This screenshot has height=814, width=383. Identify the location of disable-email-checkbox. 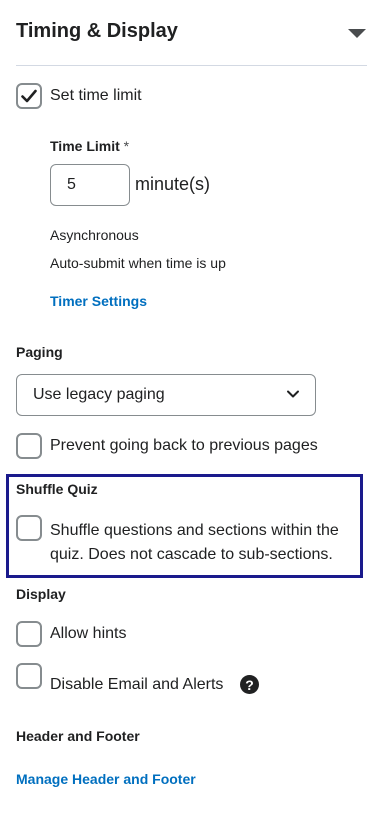
(29, 676).